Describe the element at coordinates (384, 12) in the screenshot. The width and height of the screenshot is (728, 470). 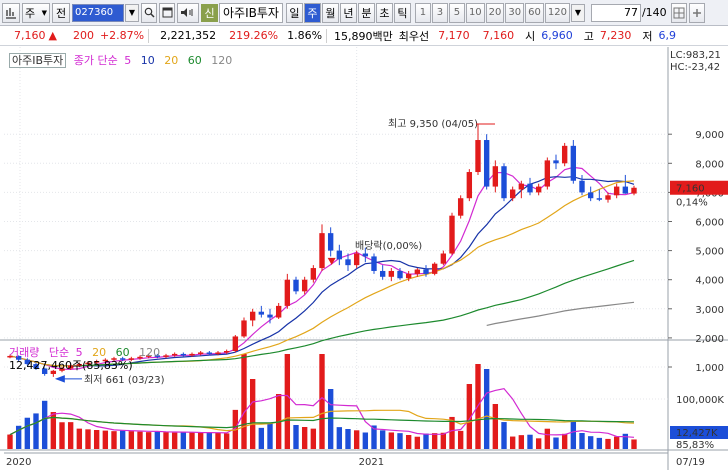
I see `period-second: 초` at that location.